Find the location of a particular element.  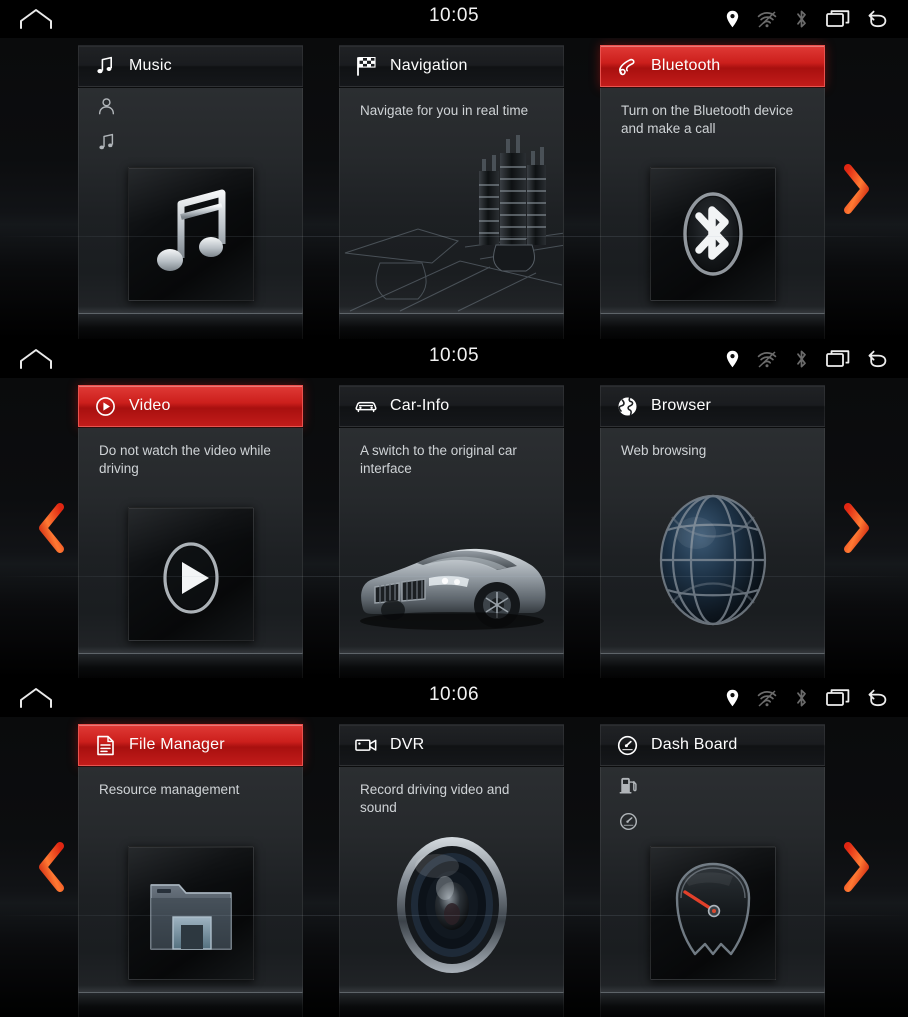

app-card-body: Navigate for you in real time is located at coordinates (451, 201).